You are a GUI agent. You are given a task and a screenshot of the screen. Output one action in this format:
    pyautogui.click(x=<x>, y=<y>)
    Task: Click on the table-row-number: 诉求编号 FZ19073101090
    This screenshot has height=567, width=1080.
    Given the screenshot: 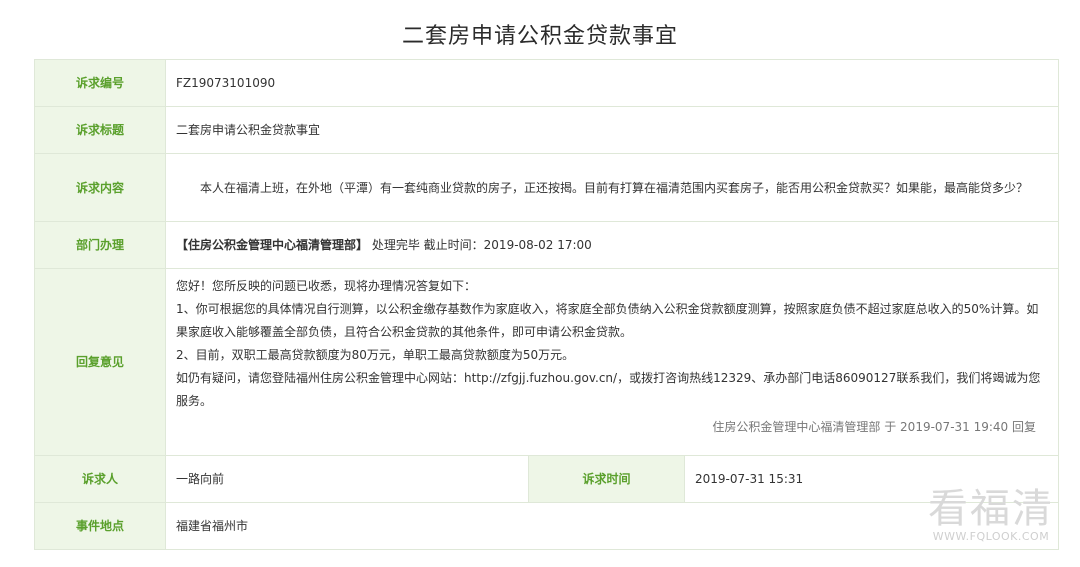 What is the action you would take?
    pyautogui.click(x=547, y=83)
    